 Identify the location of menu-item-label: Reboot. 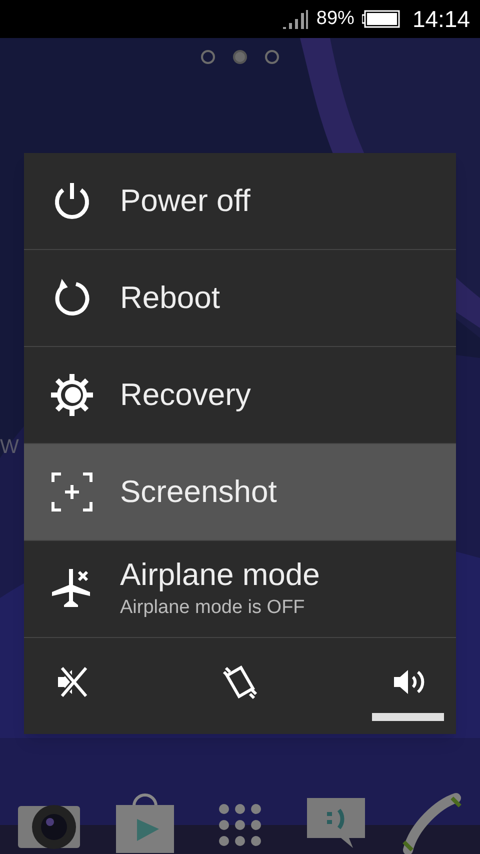
(170, 298).